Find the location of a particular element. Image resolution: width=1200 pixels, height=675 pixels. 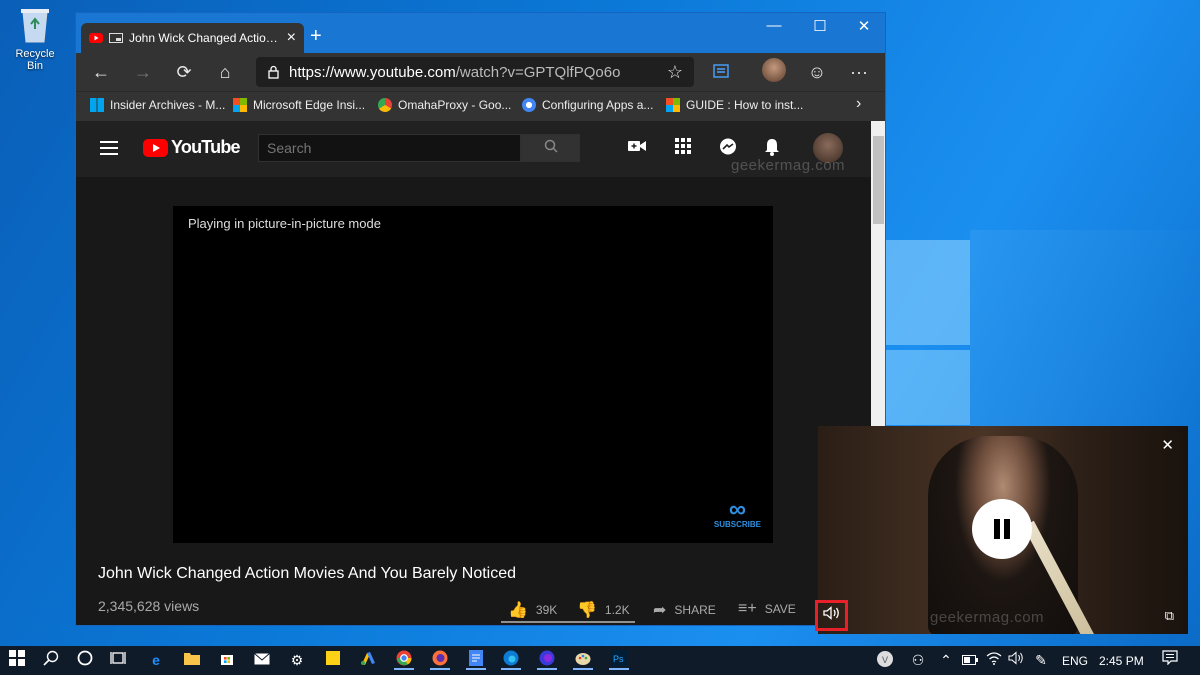

firefox-icon is located at coordinates (440, 660).